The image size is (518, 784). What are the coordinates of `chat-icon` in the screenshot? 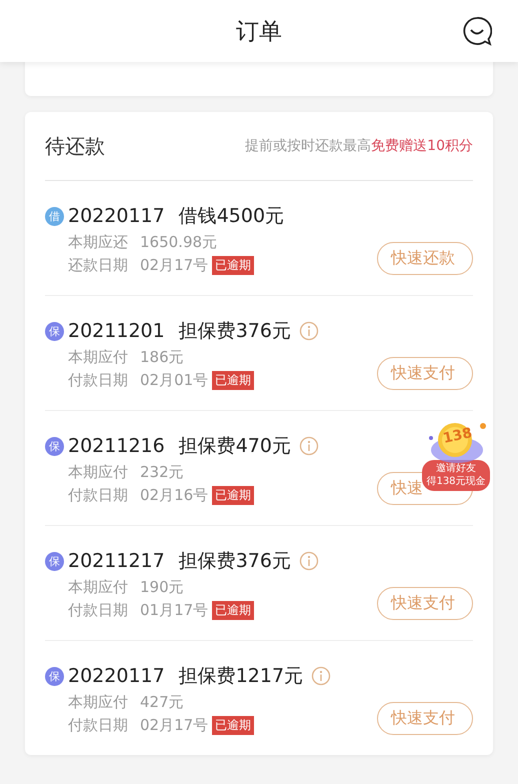 It's located at (477, 31).